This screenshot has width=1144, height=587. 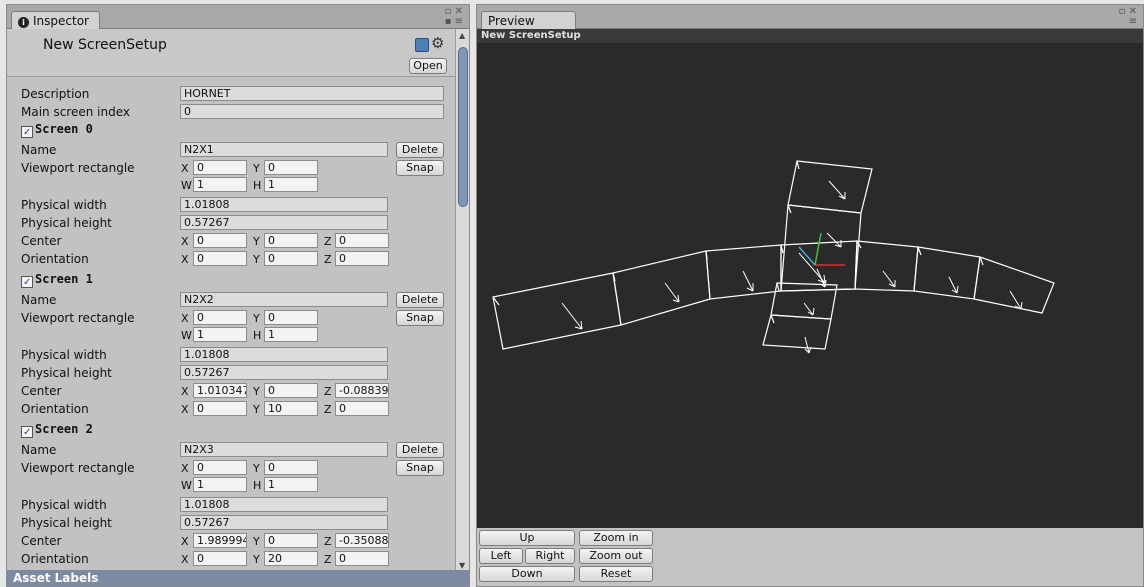 I want to click on screen-foldout: ✓ Screen 0, so click(x=57, y=130).